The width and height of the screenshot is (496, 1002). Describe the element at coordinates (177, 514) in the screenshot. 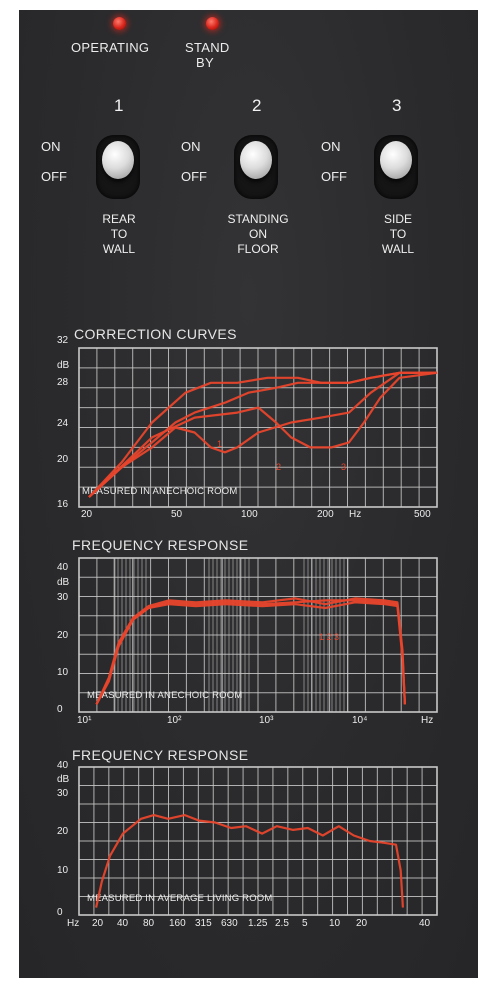

I see `x-tick-label: 50` at that location.